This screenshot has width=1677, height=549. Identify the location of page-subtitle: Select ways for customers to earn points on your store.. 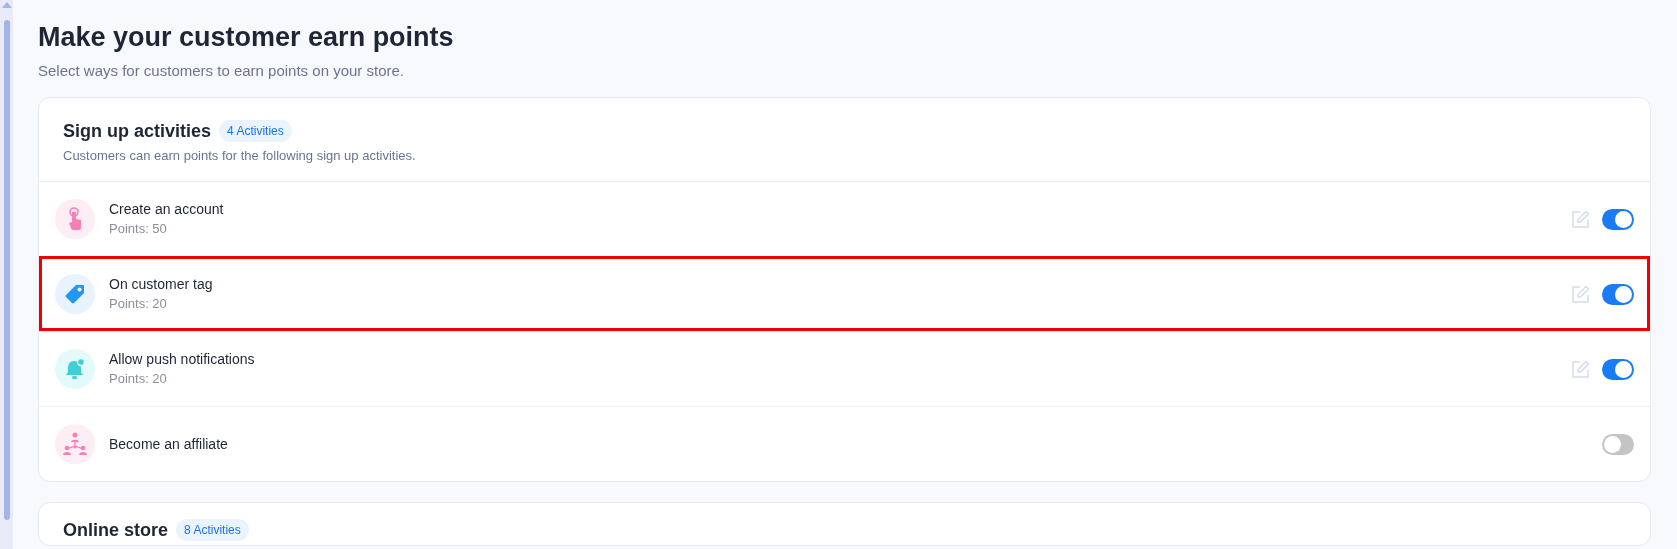
(221, 71).